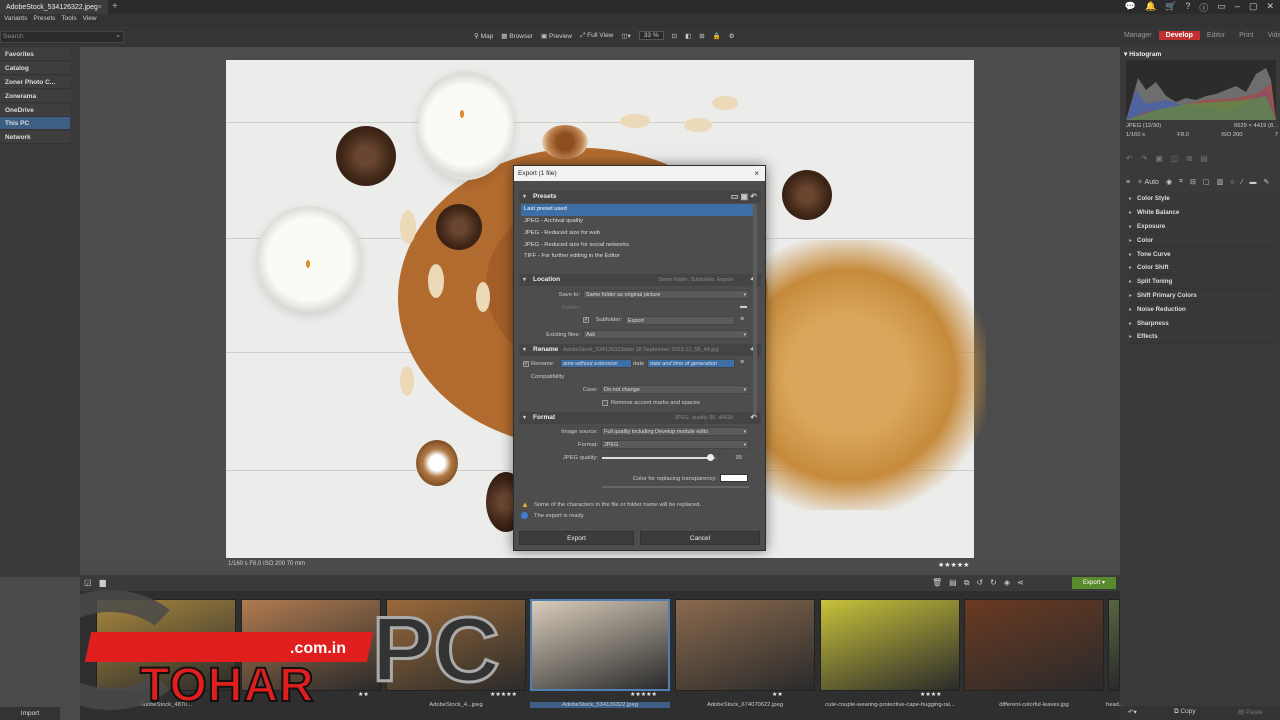 The image size is (1280, 720). Describe the element at coordinates (1175, 159) in the screenshot. I see `compare-icon: ◫` at that location.